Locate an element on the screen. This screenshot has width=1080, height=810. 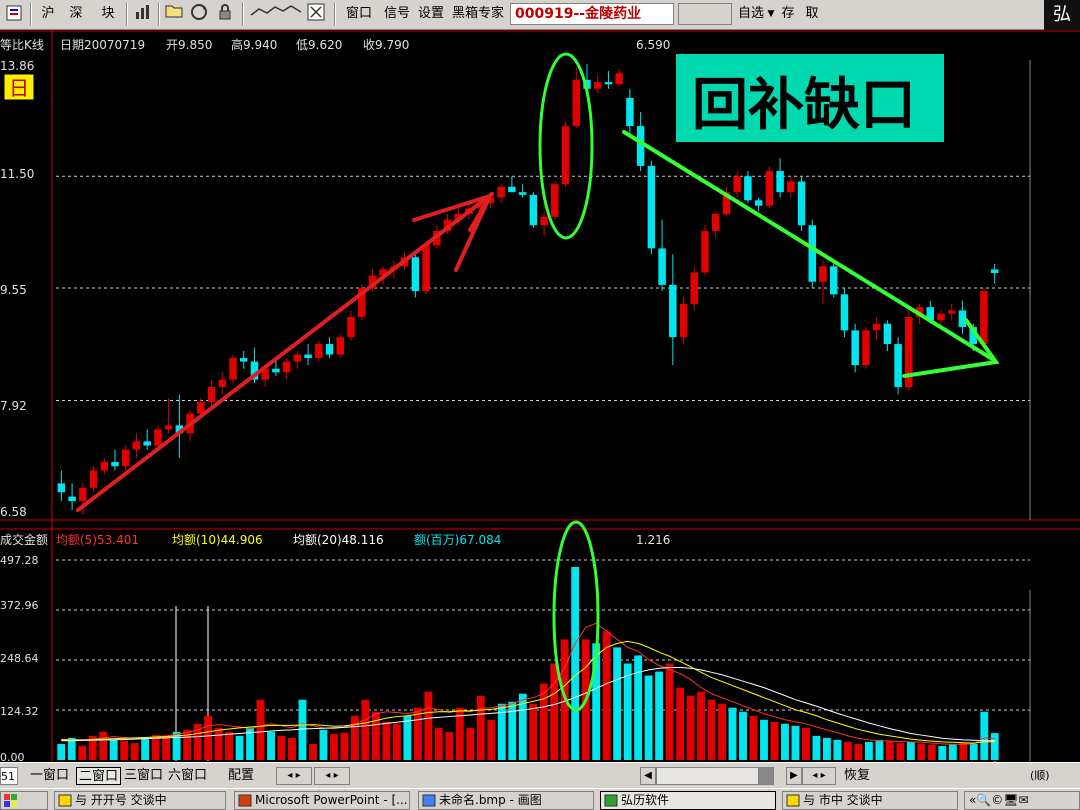
stock-code-field: 000919--金陵药业 is located at coordinates (592, 14).